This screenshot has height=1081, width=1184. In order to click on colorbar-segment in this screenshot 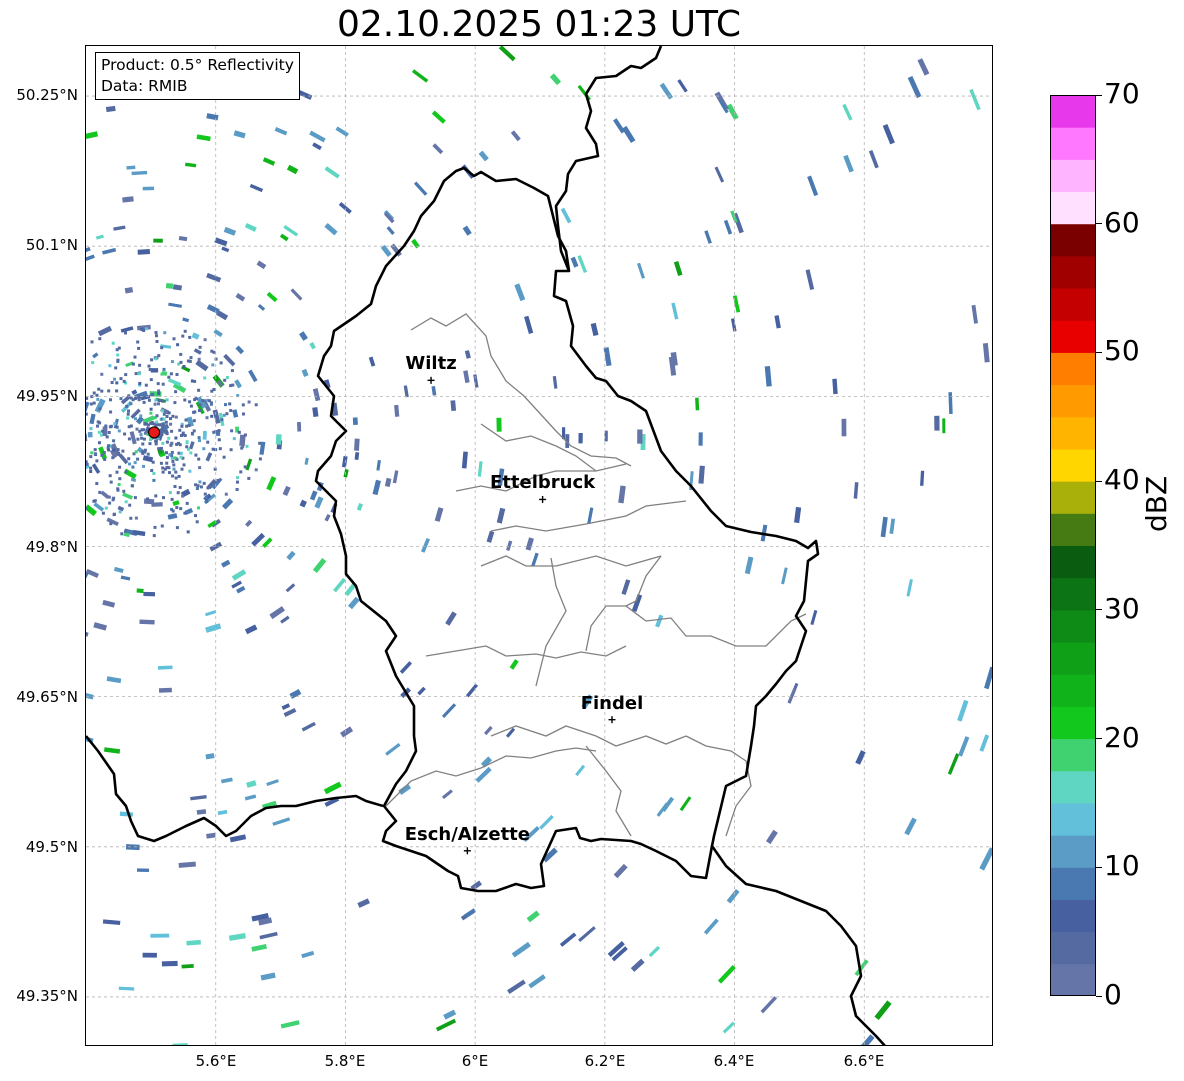, I will do `click(1073, 111)`.